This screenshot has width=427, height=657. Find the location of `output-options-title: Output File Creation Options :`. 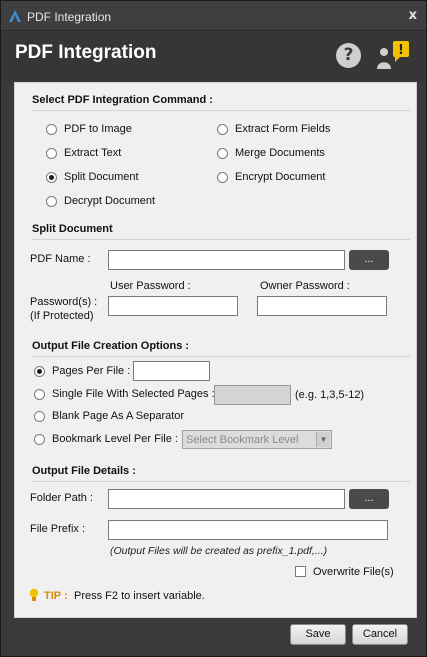

output-options-title: Output File Creation Options : is located at coordinates (111, 346).